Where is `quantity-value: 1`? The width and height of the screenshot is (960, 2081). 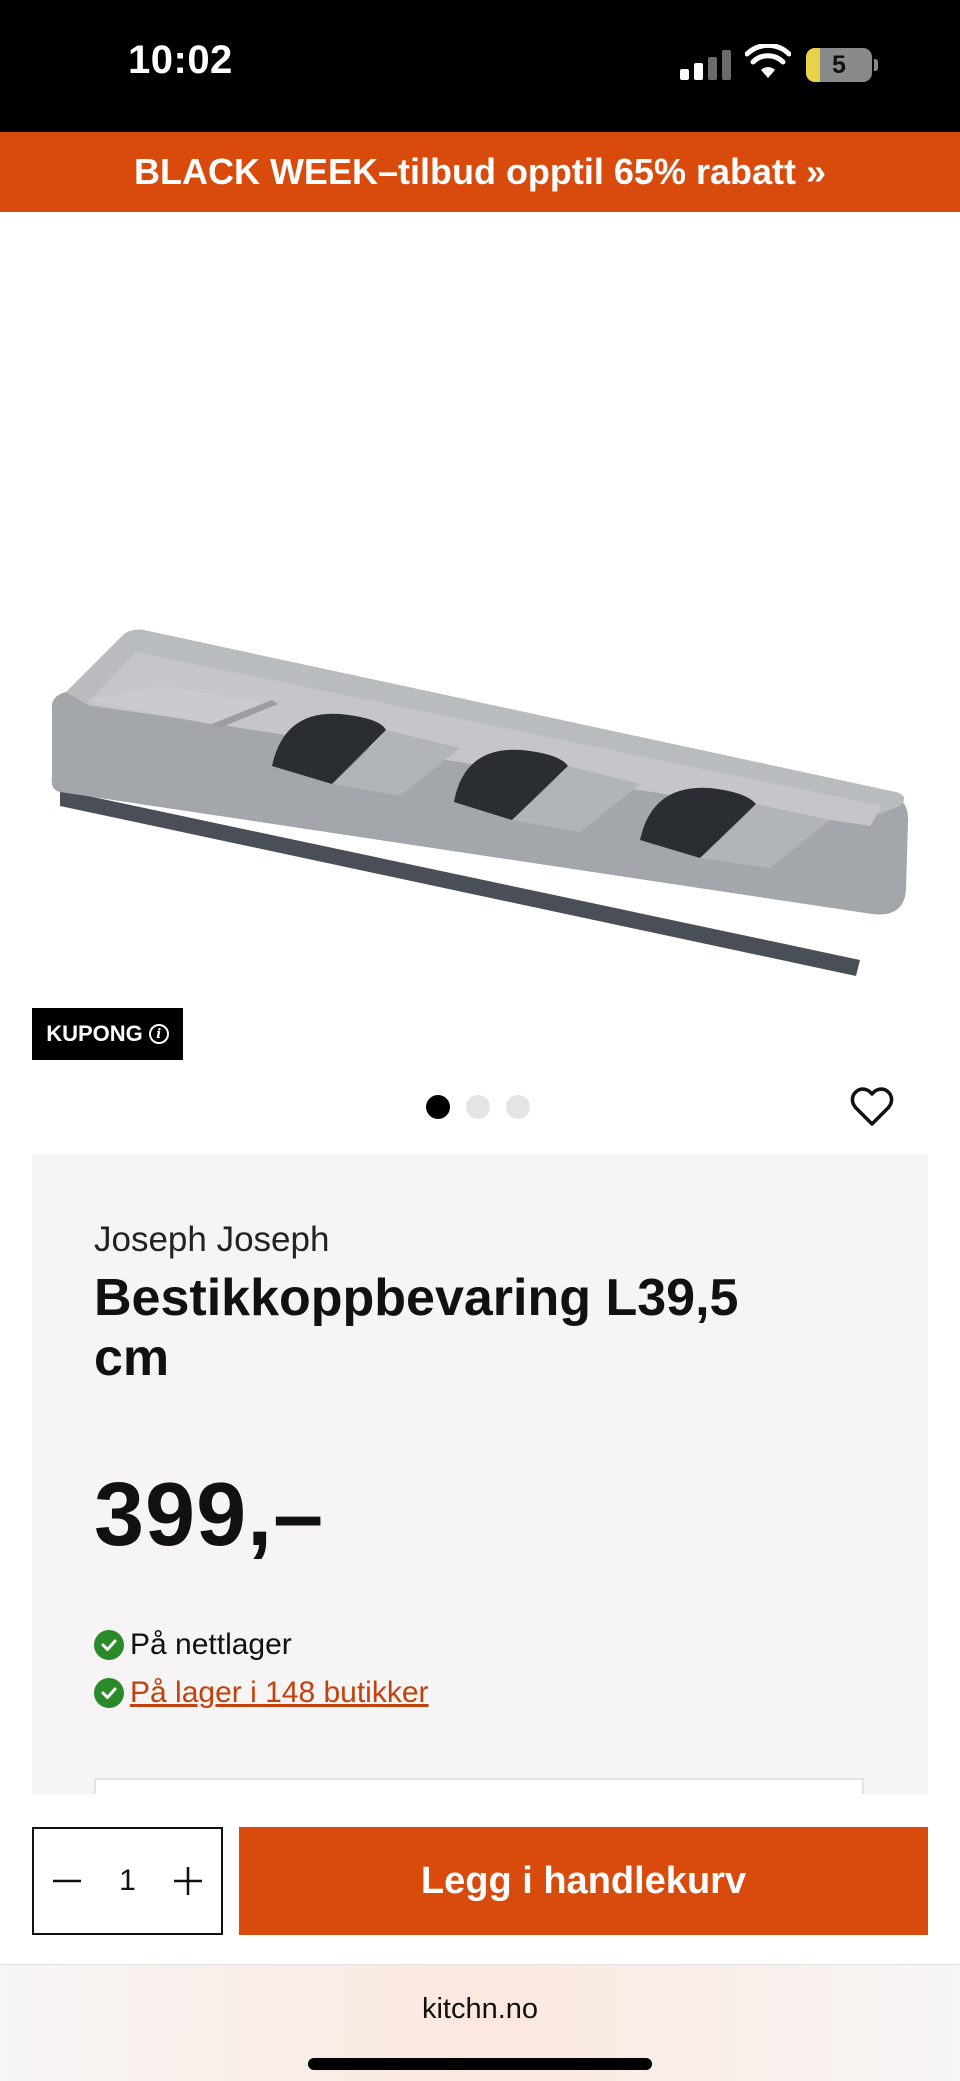
quantity-value: 1 is located at coordinates (127, 1881).